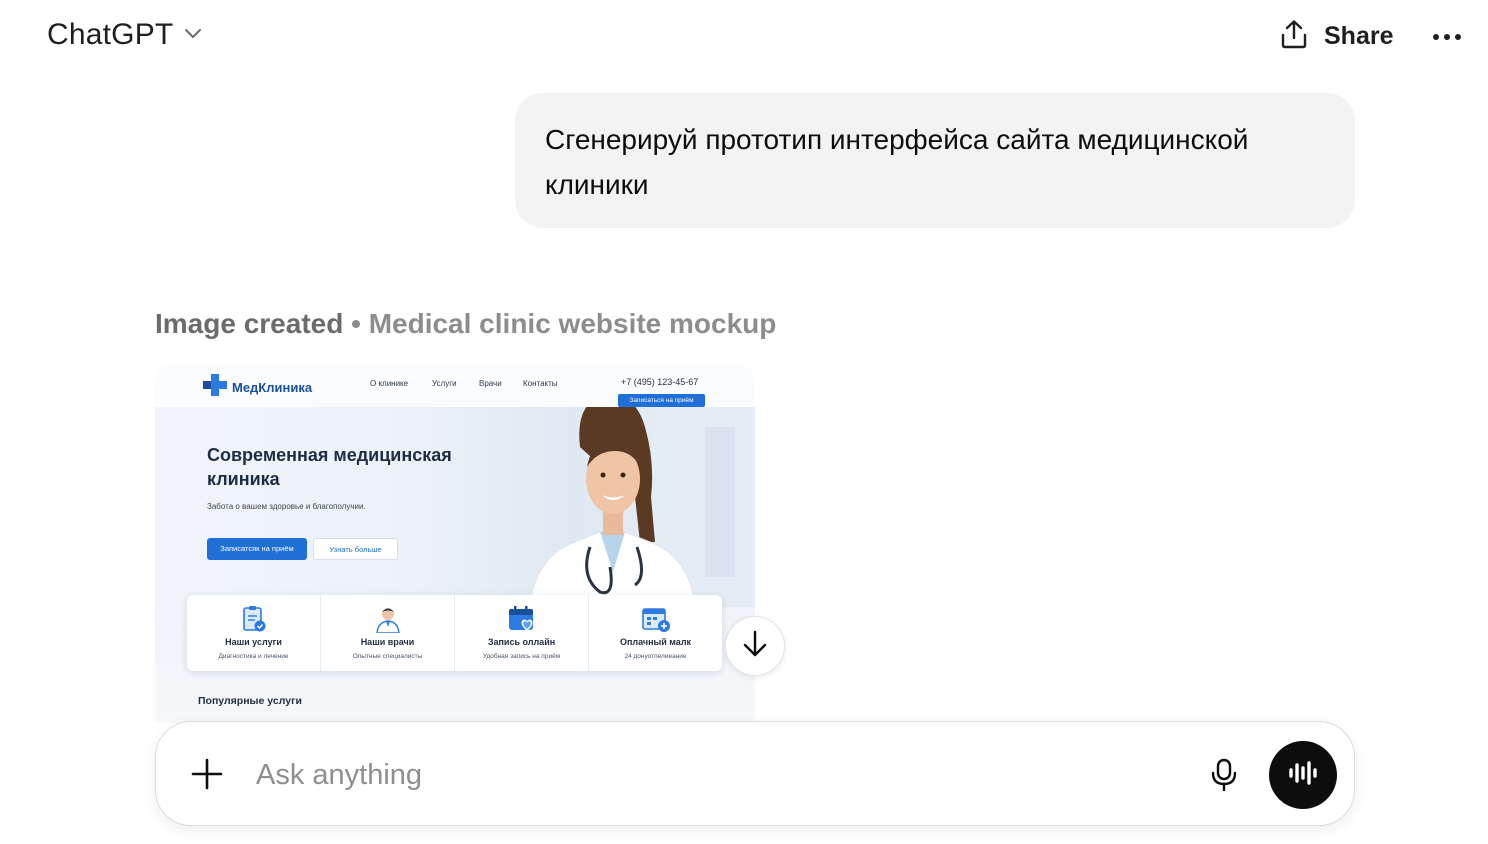  I want to click on mockup-card: Наши врачи Опытные специалисты, so click(388, 633).